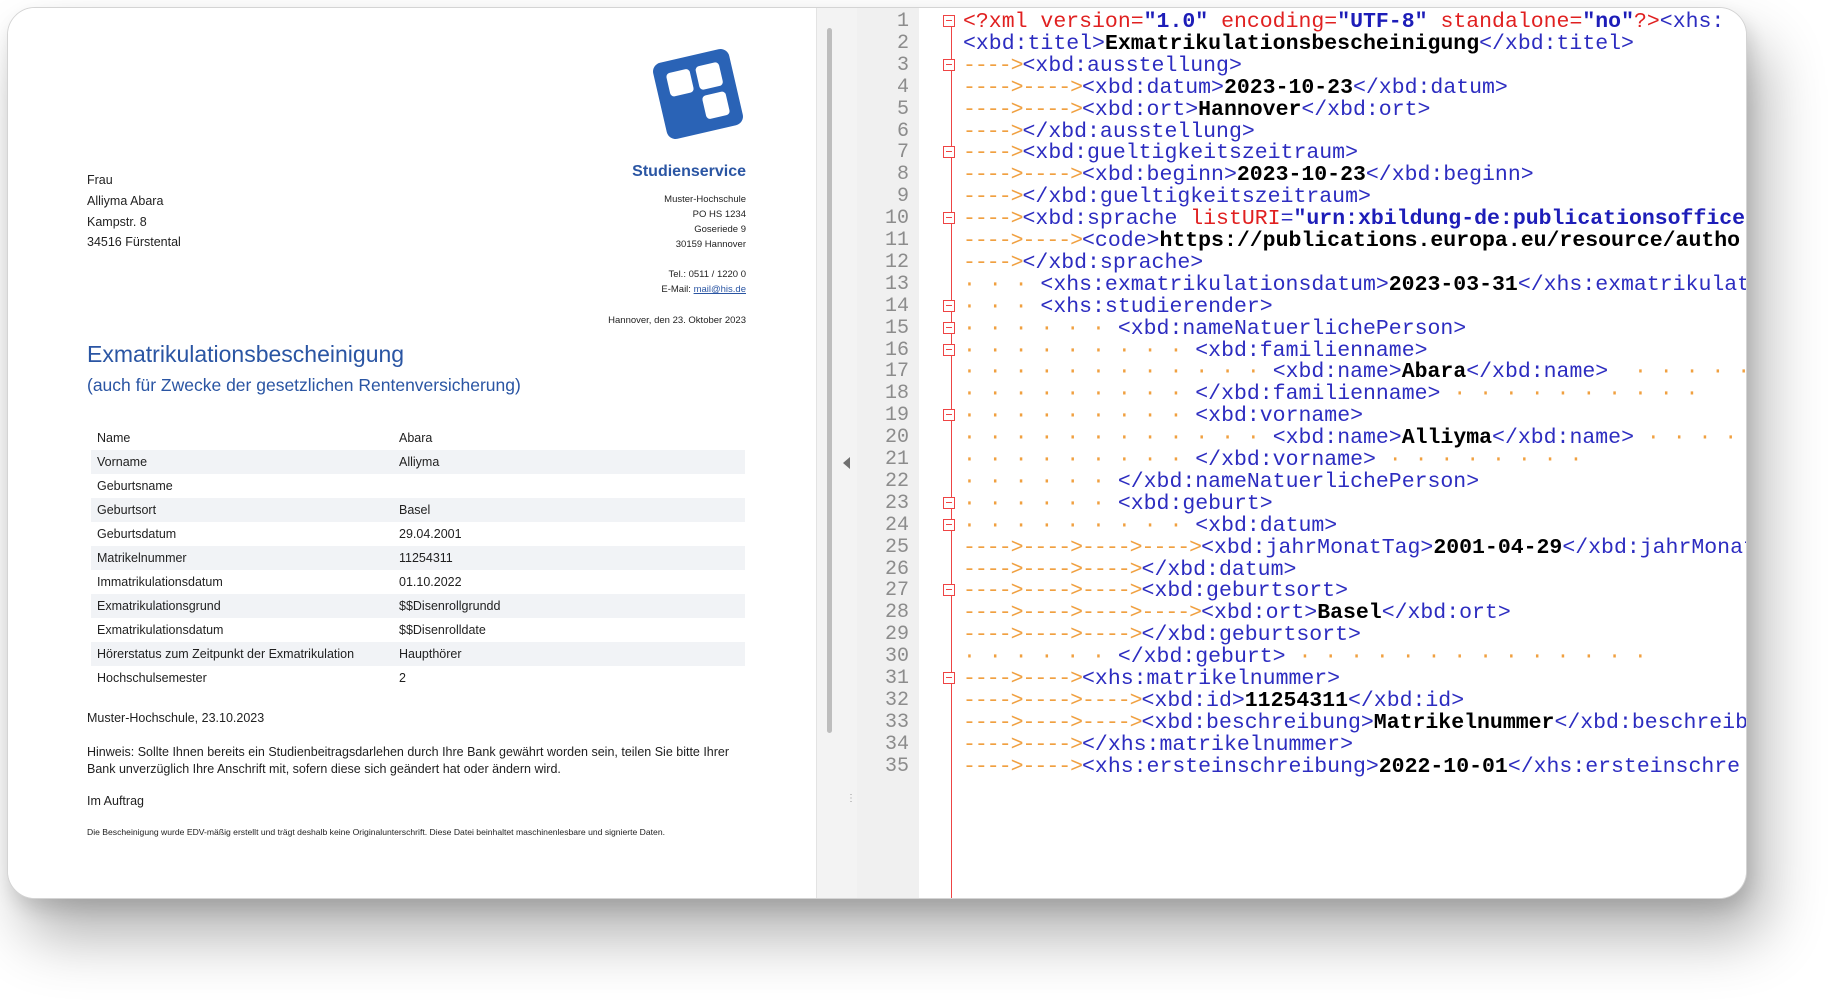 This screenshot has width=1843, height=1001. I want to click on sender-po-box: PO HS 1234, so click(719, 214).